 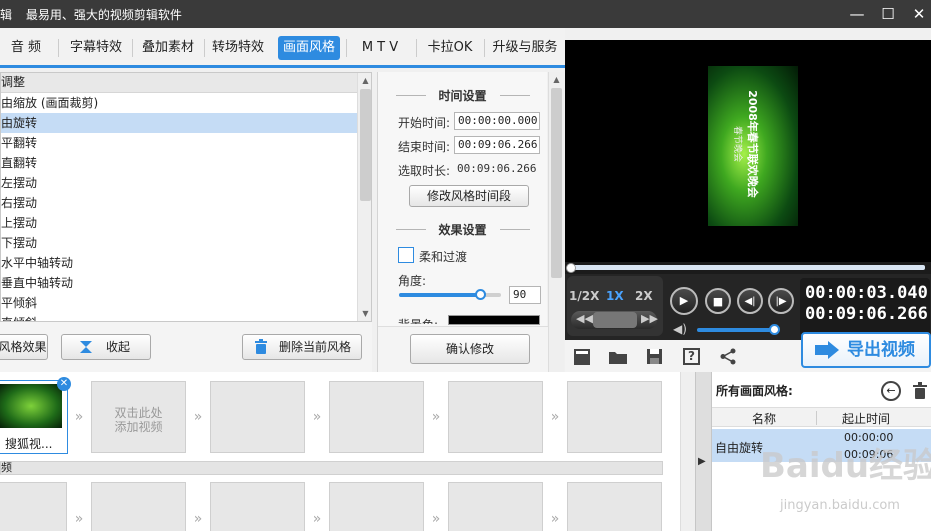 I want to click on help-icon: ?, so click(x=691, y=356).